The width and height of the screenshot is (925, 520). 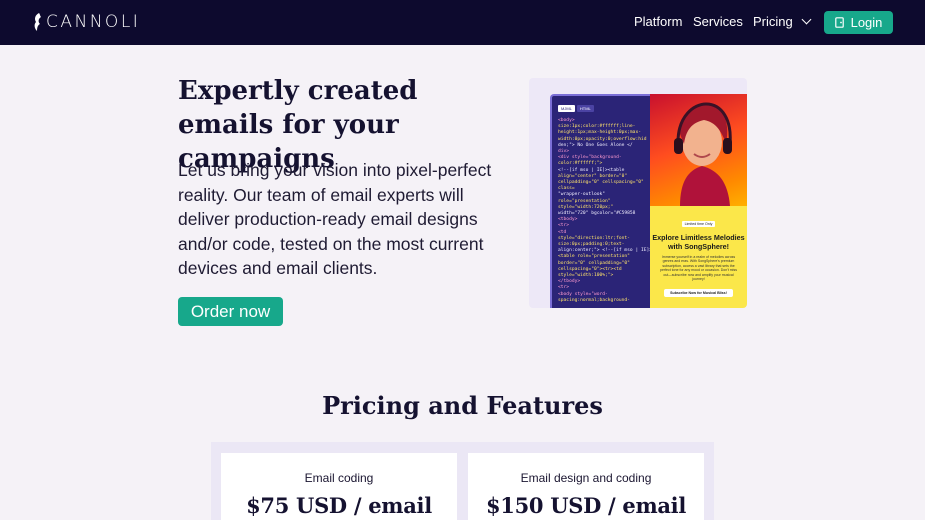 What do you see at coordinates (586, 486) in the screenshot?
I see `pricing-card-design-and-coding: Email design and coding $150 USD / email` at bounding box center [586, 486].